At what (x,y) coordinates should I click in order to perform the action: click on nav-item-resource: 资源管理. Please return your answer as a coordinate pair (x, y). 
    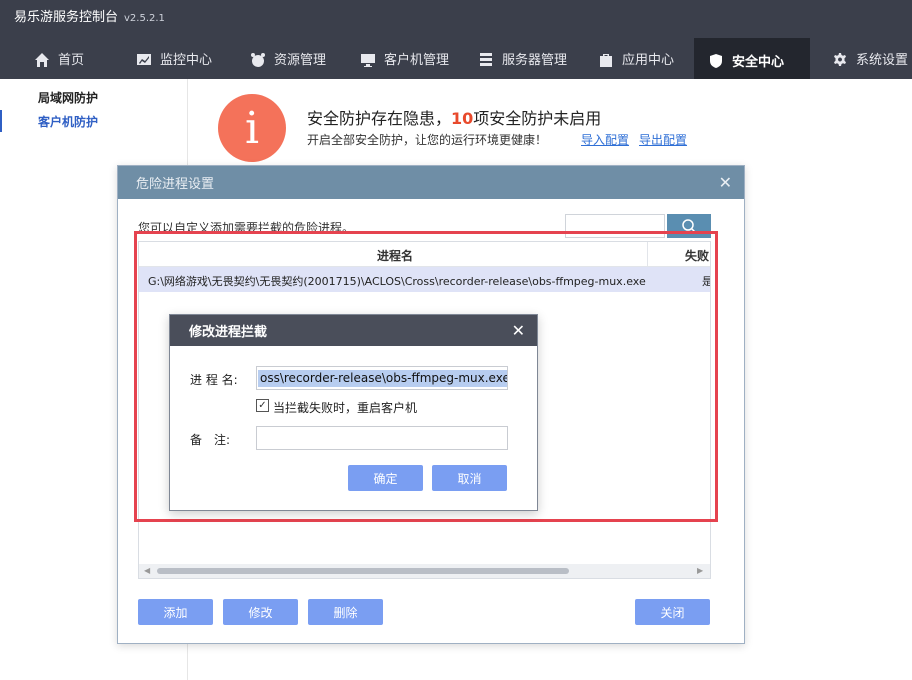
    Looking at the image, I should click on (288, 58).